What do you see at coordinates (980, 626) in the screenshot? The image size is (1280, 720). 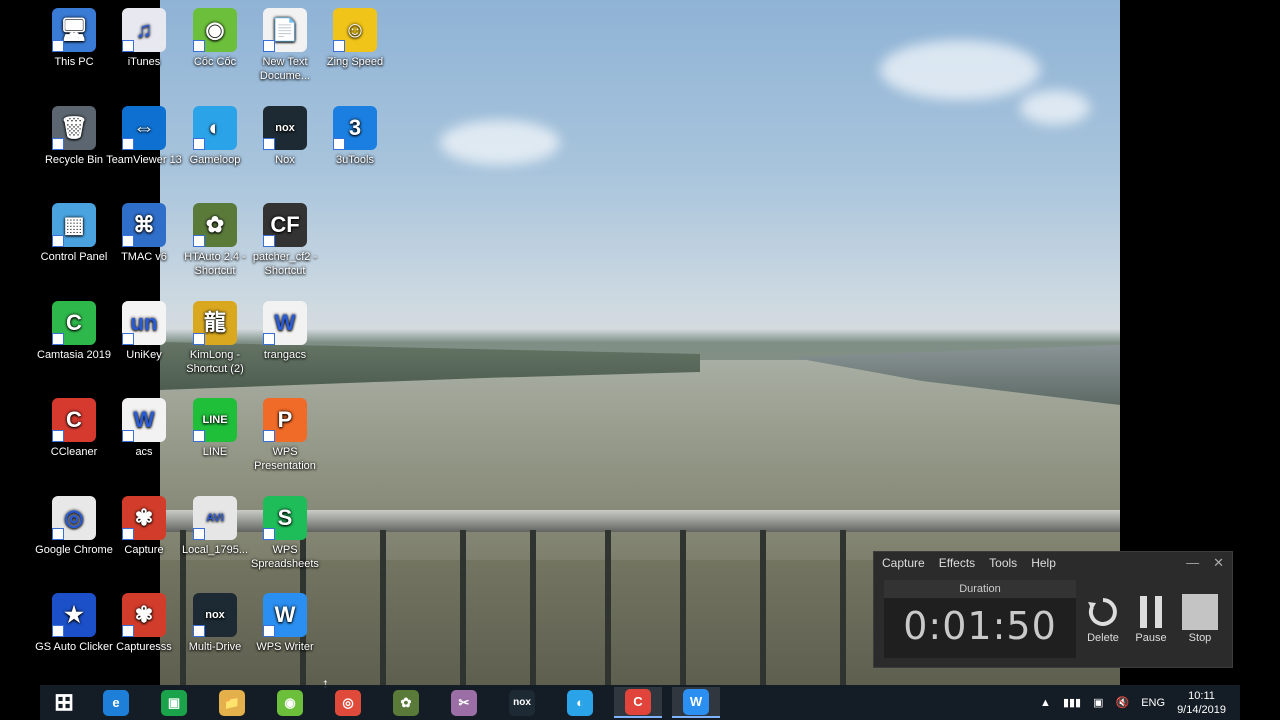 I see `duration-time: 0:01:50` at bounding box center [980, 626].